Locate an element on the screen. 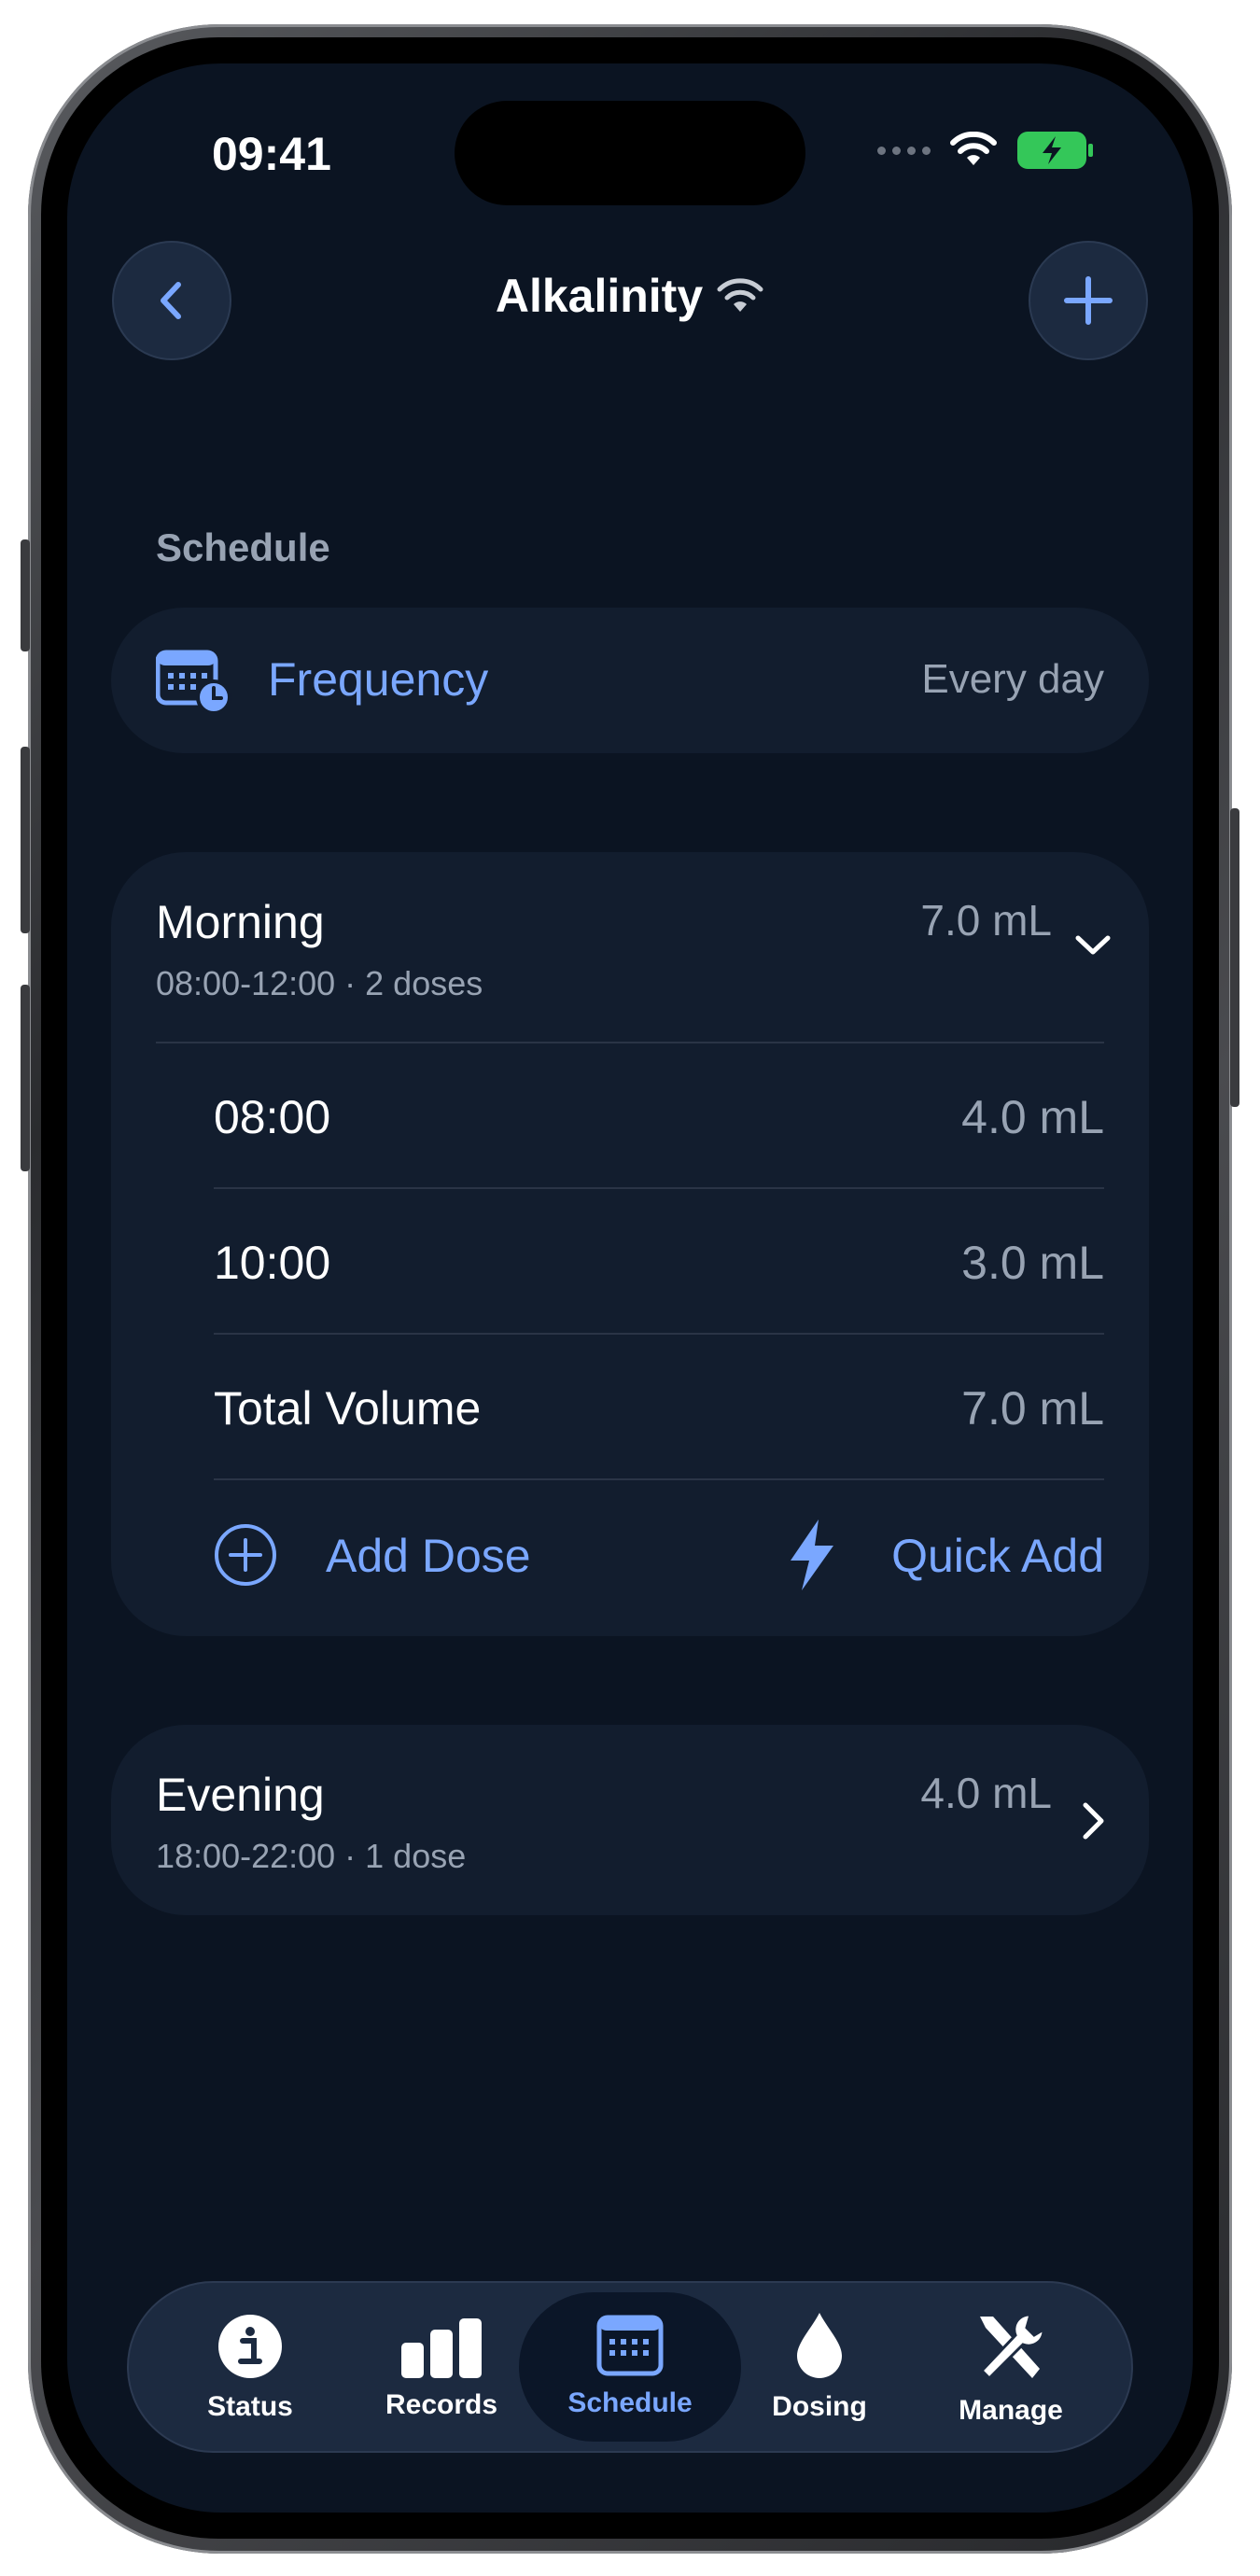 The image size is (1260, 2576). page-title-group: Alkalinity is located at coordinates (630, 296).